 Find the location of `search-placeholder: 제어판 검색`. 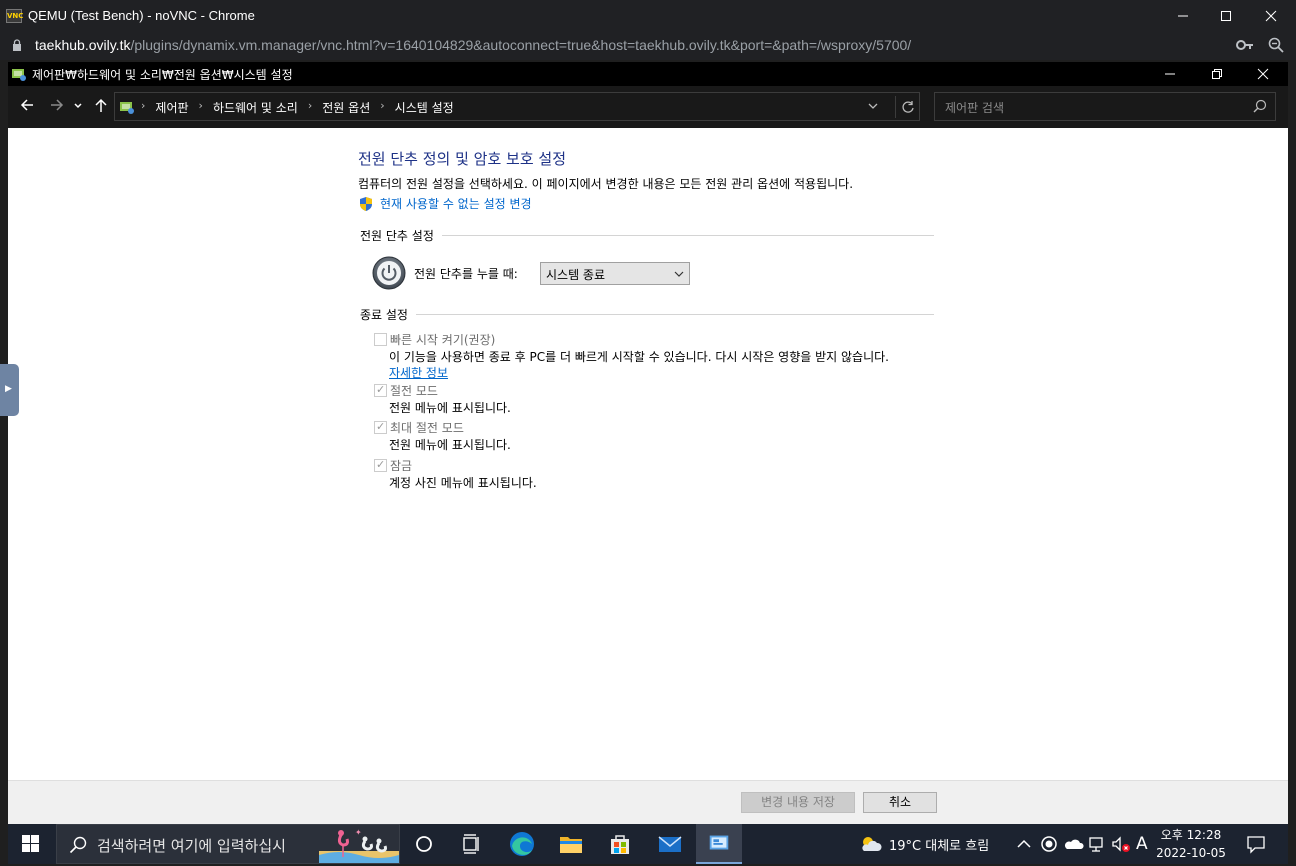

search-placeholder: 제어판 검색 is located at coordinates (975, 108).